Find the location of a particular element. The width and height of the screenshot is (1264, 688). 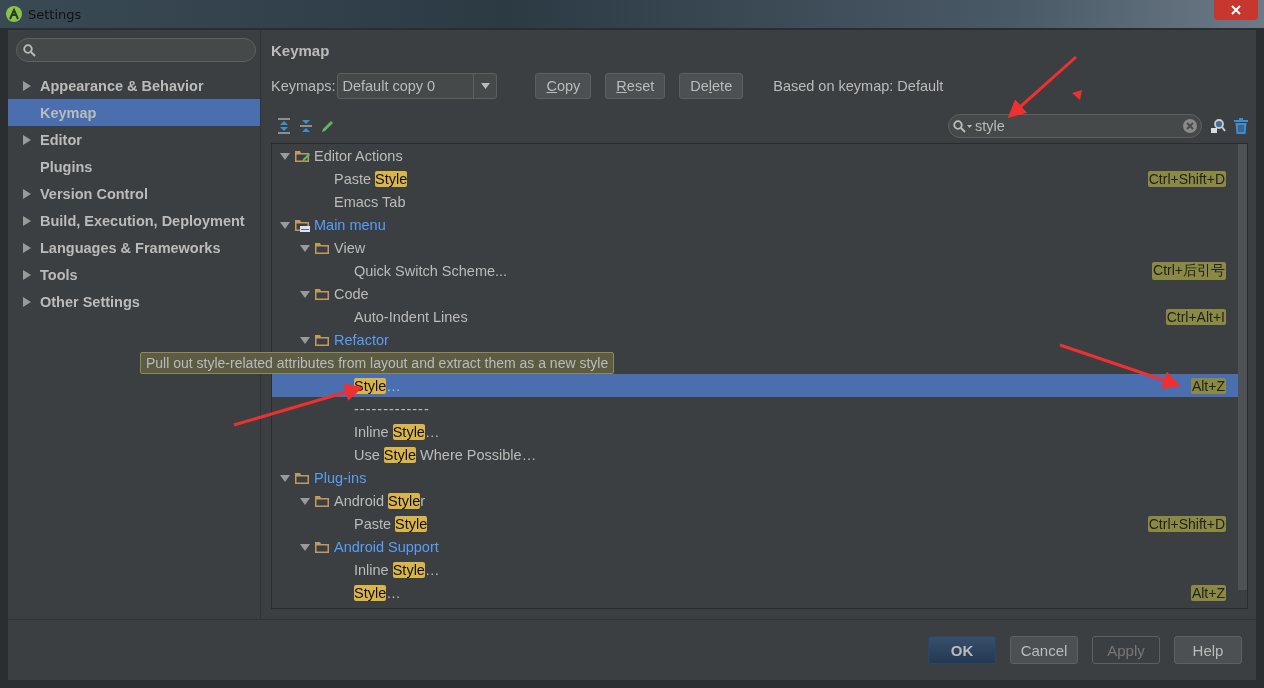

pencil-icon is located at coordinates (328, 126).